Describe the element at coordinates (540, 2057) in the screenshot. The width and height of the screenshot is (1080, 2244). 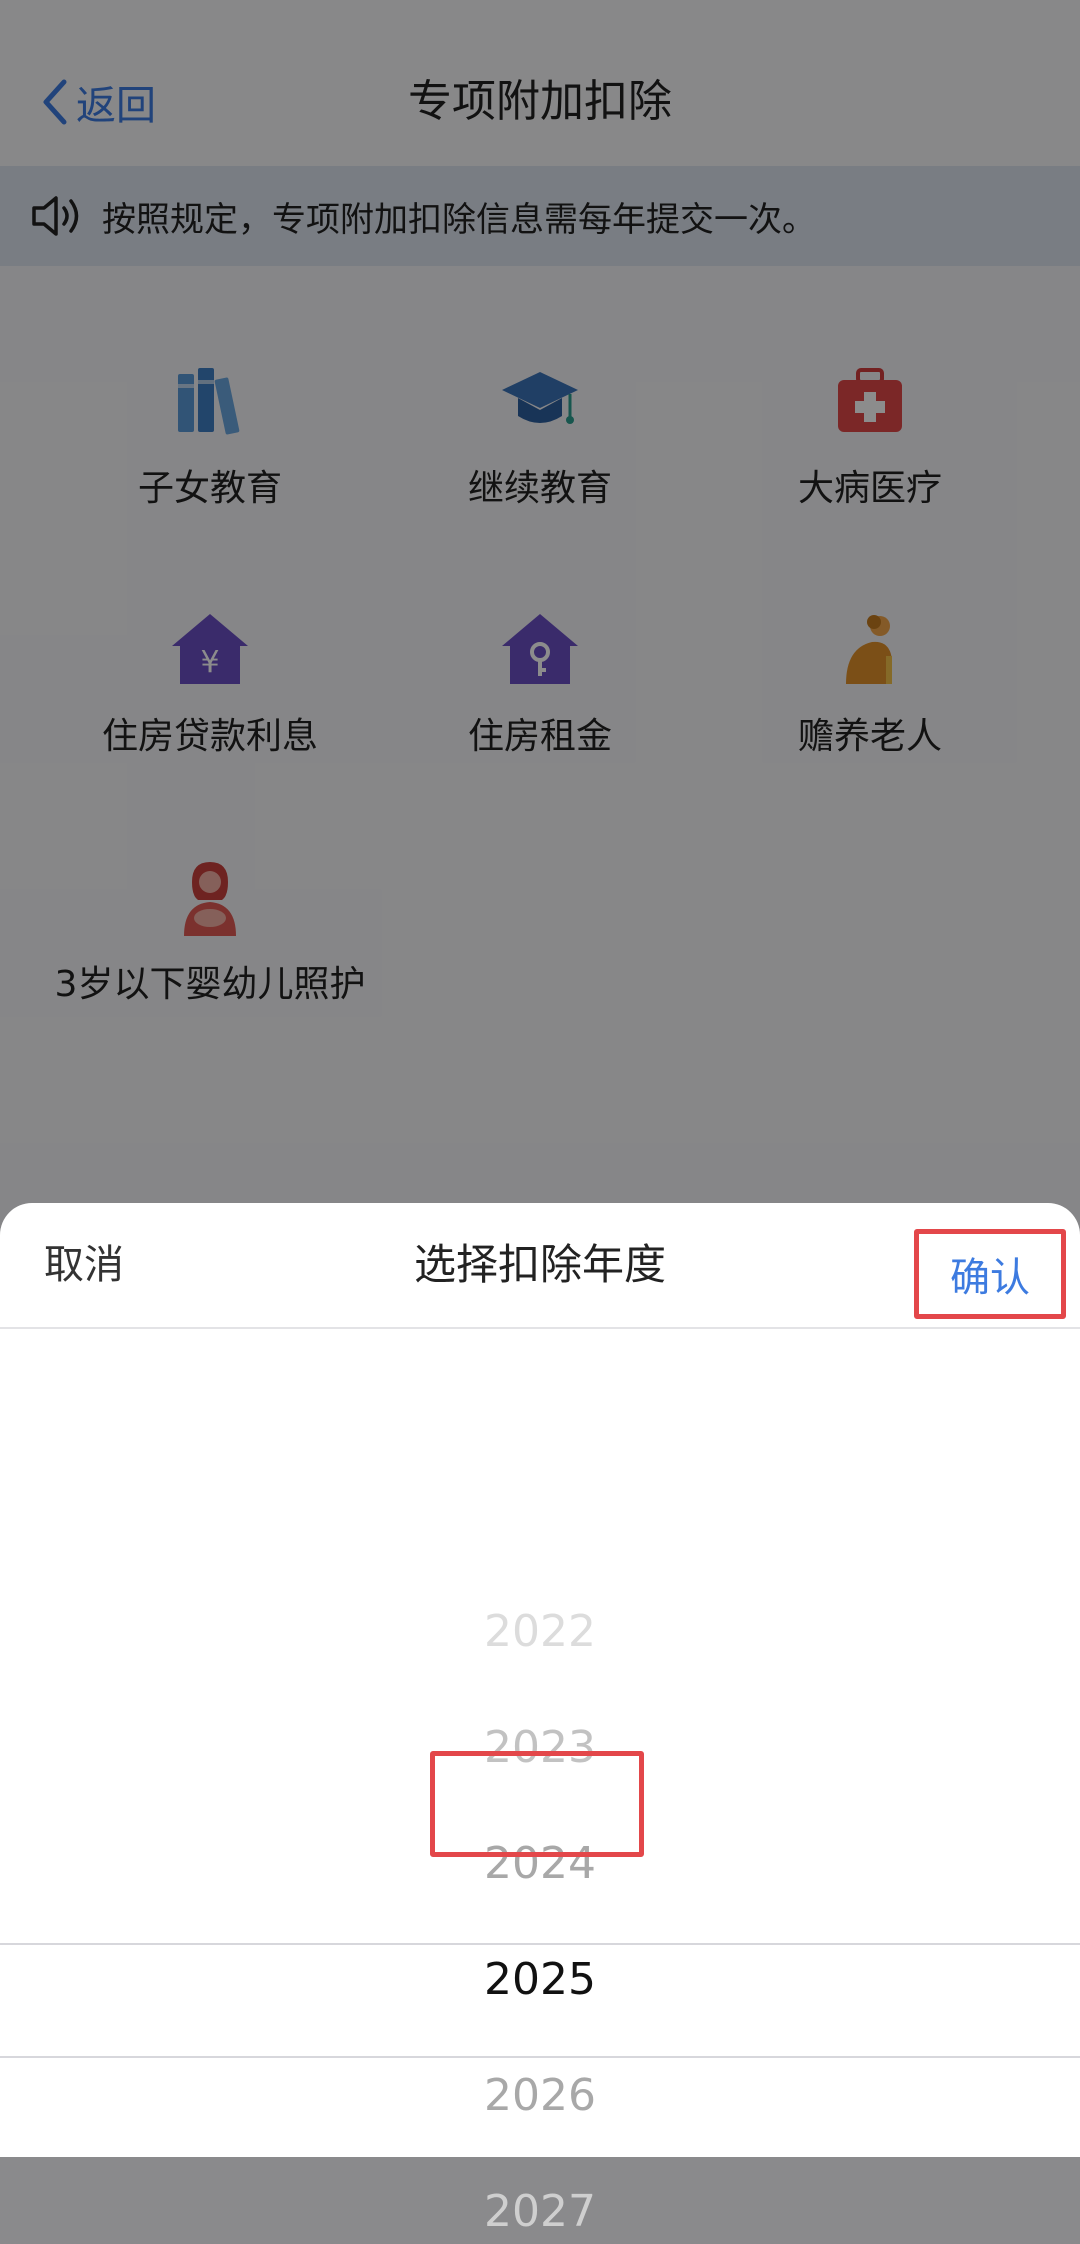
I see `selection-line-bottom` at that location.